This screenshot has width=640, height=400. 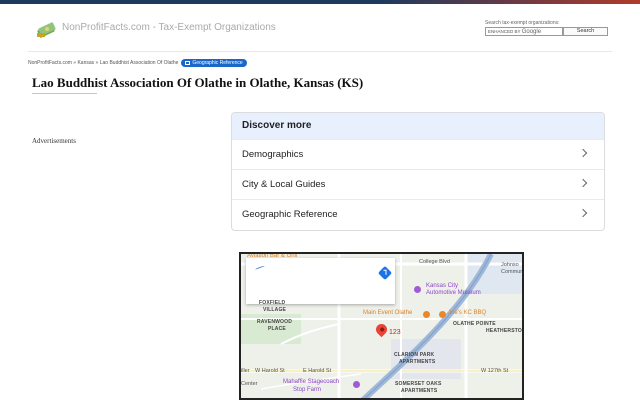 I want to click on map-info-card, so click(x=320, y=281).